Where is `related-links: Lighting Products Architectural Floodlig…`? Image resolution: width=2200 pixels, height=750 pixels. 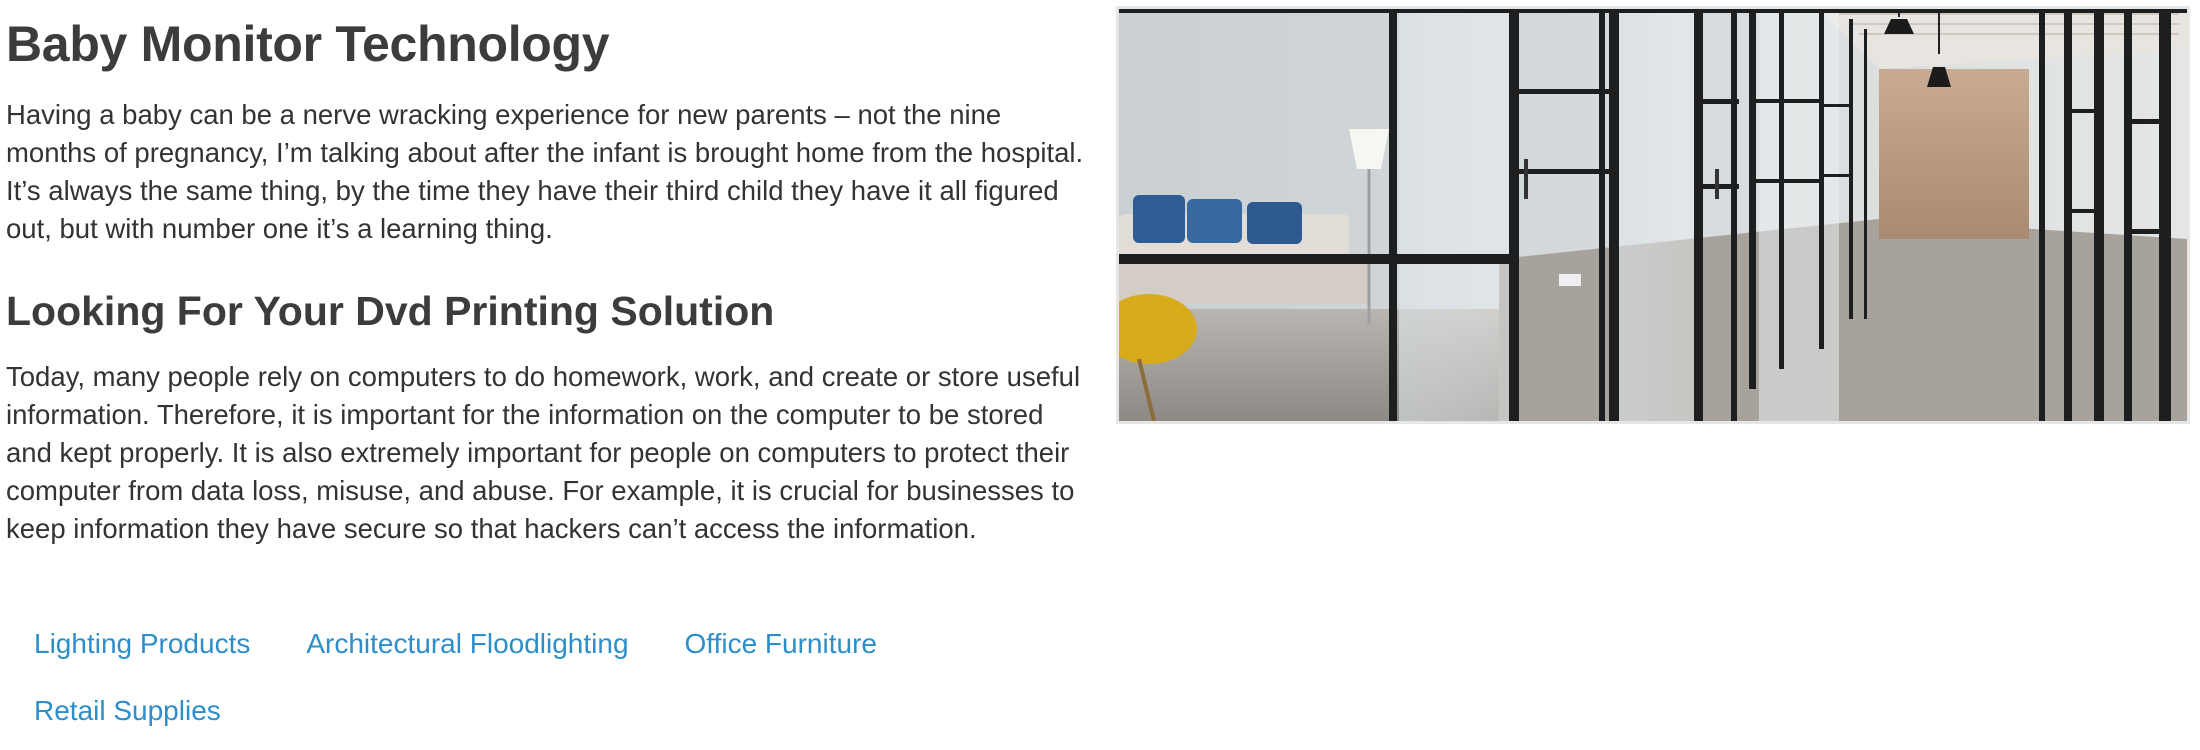
related-links: Lighting Products Architectural Floodlig… is located at coordinates (559, 677).